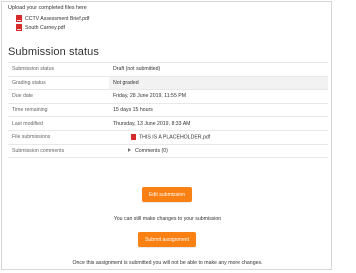  I want to click on attachment-link: CCTV Assessment Brief.pdf, so click(52, 18).